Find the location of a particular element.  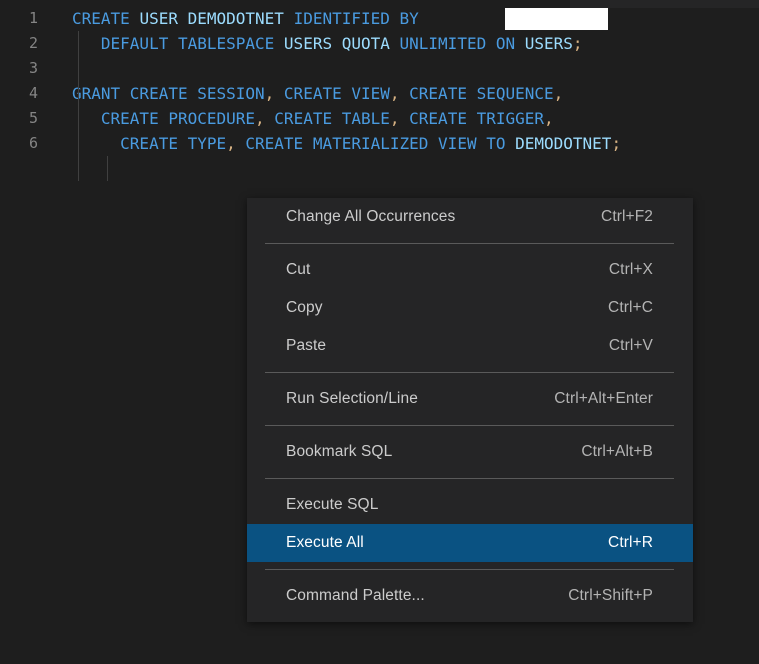

code-line-text: CREATE USER DEMODOTNET IDENTIFIED BY is located at coordinates (250, 18).